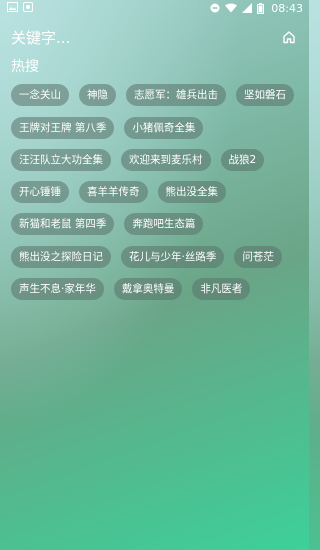 The width and height of the screenshot is (320, 550). I want to click on home-icon, so click(289, 37).